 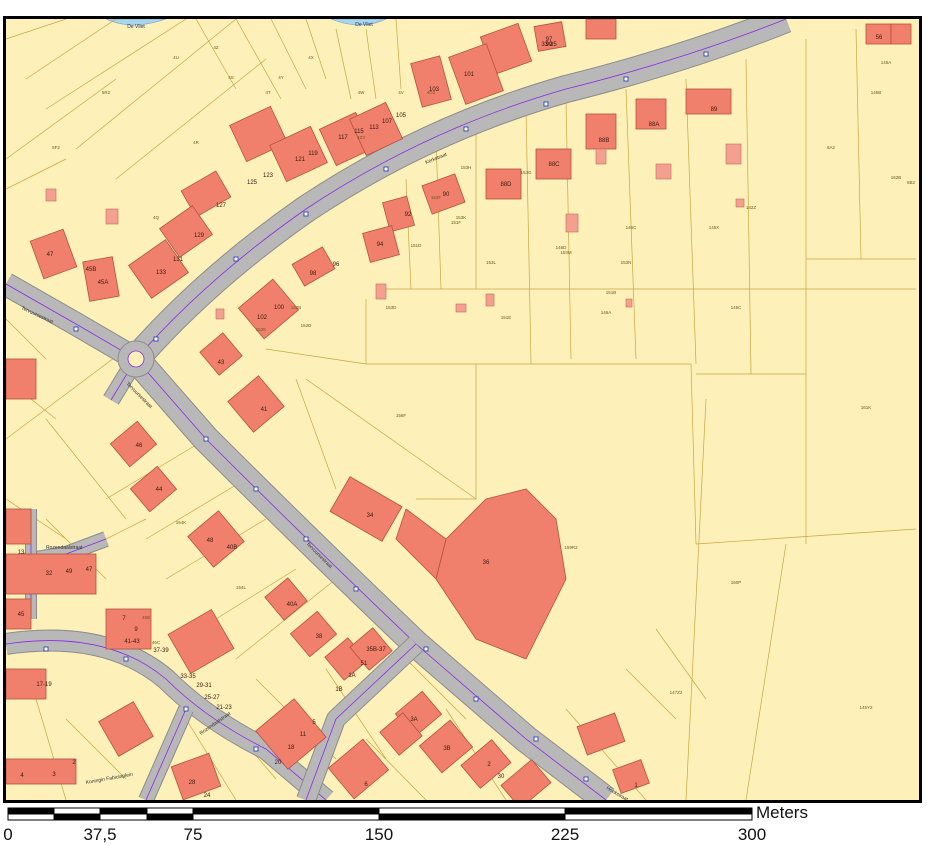 What do you see at coordinates (751, 207) in the screenshot?
I see `parcel-number-label: 142Z` at bounding box center [751, 207].